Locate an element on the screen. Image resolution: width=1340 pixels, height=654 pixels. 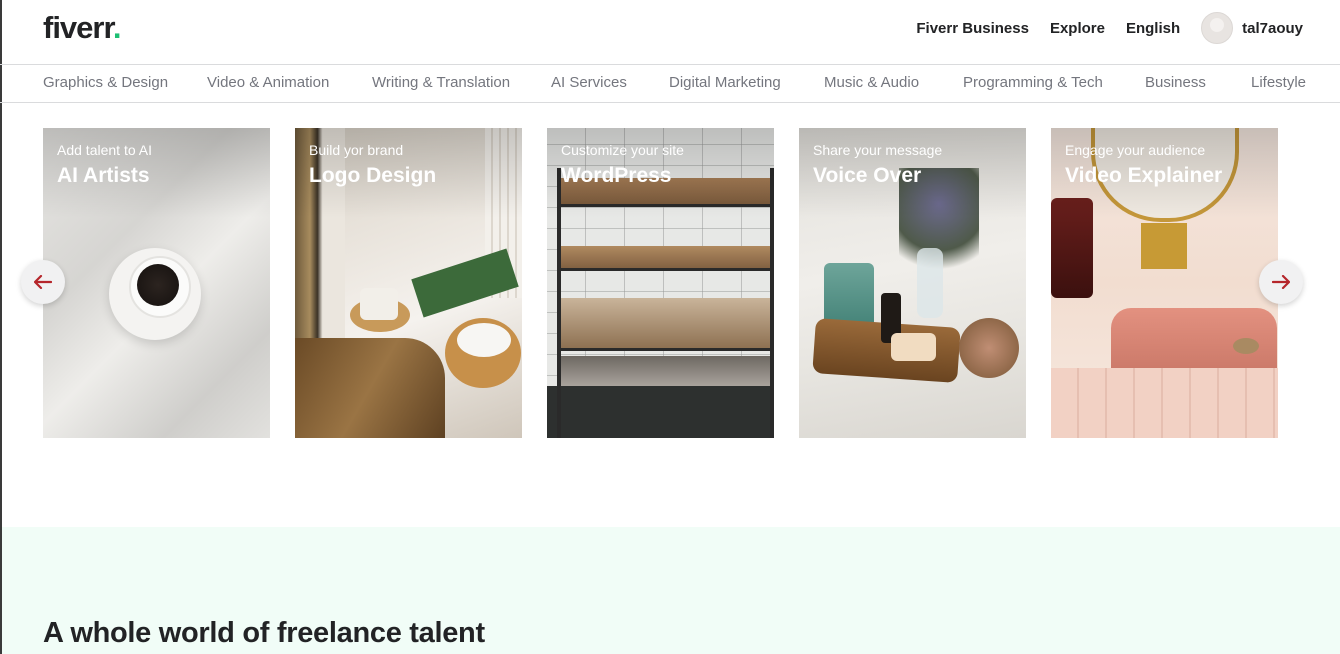
category-graphics-design: Graphics & Design is located at coordinates (105, 82).